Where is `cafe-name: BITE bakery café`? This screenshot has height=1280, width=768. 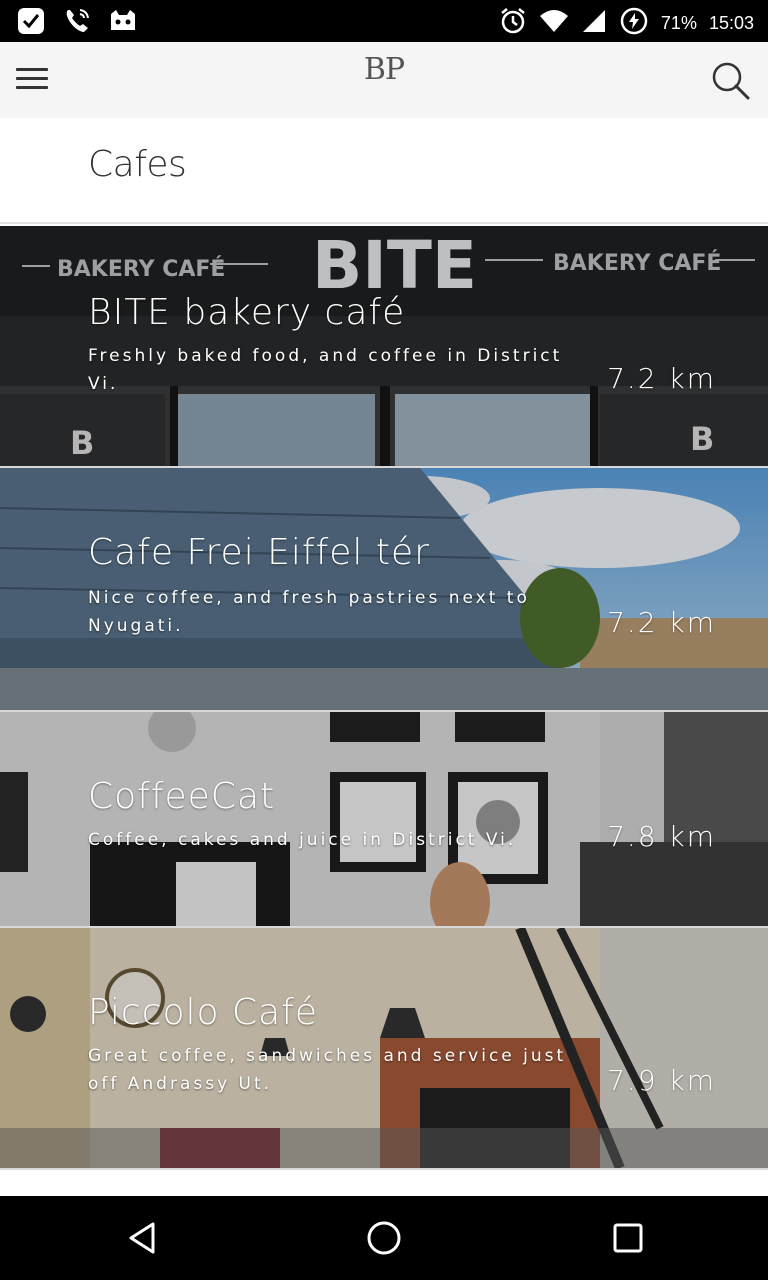
cafe-name: BITE bakery café is located at coordinates (247, 312).